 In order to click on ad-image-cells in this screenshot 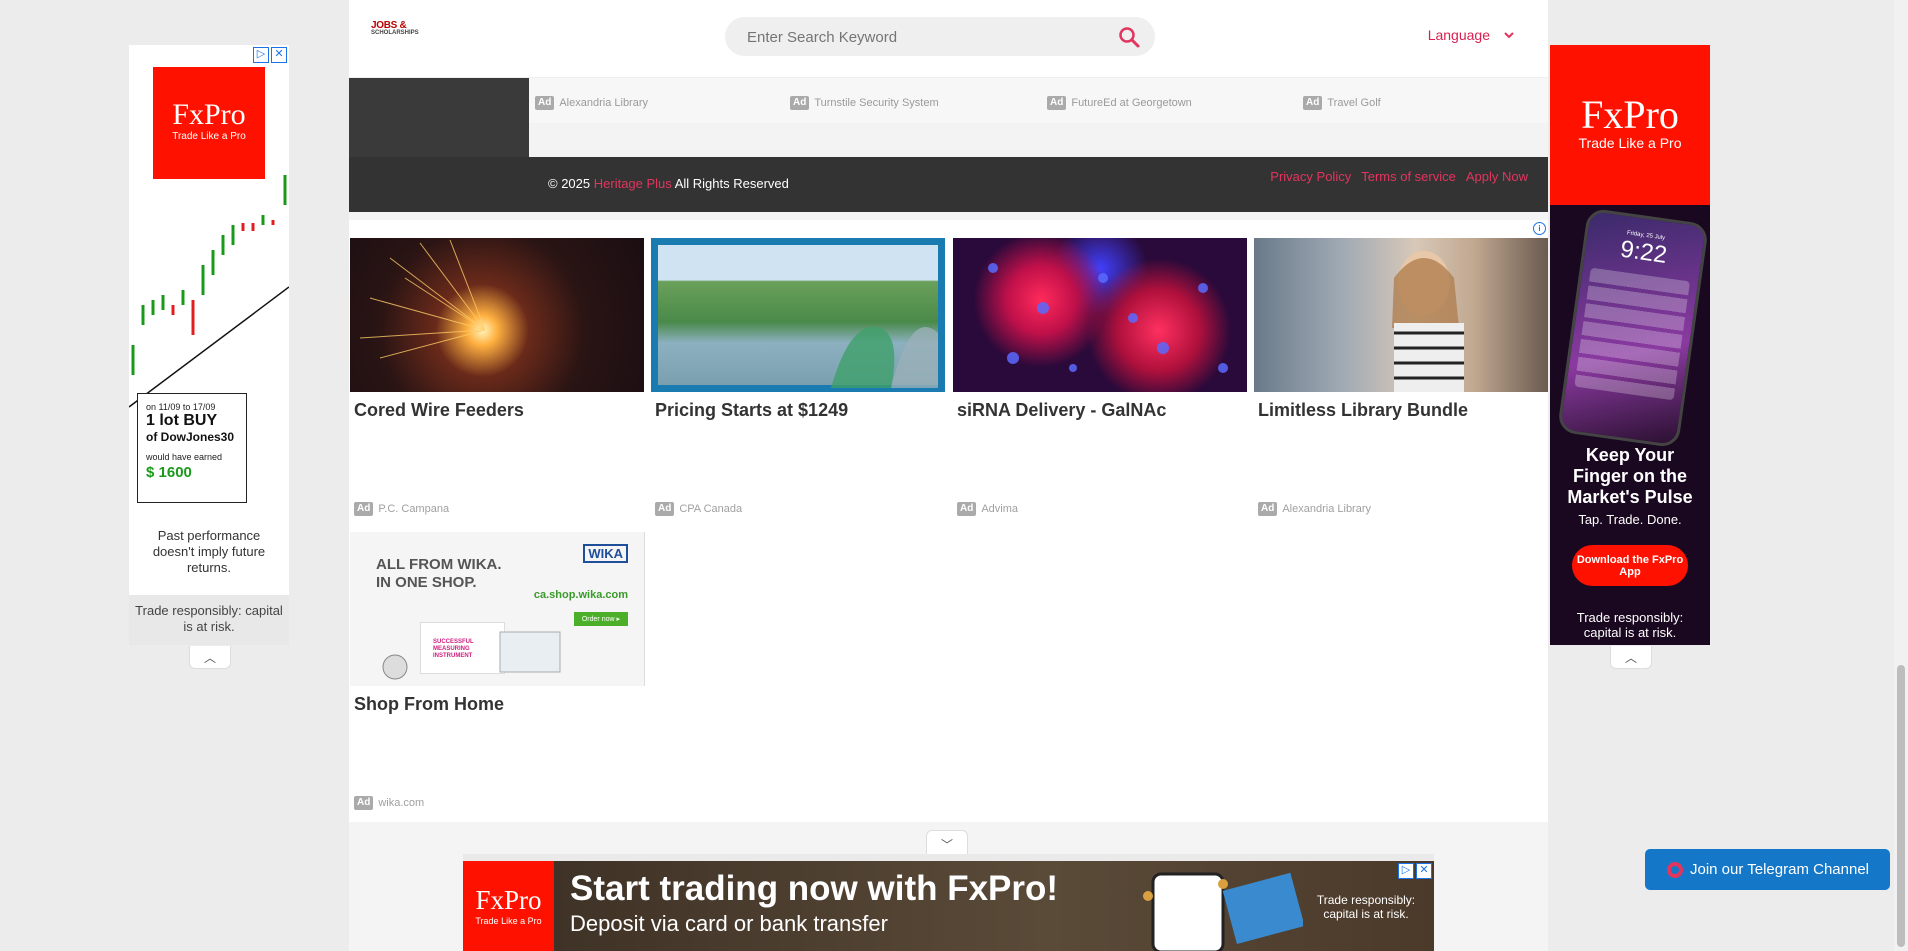, I will do `click(1100, 315)`.